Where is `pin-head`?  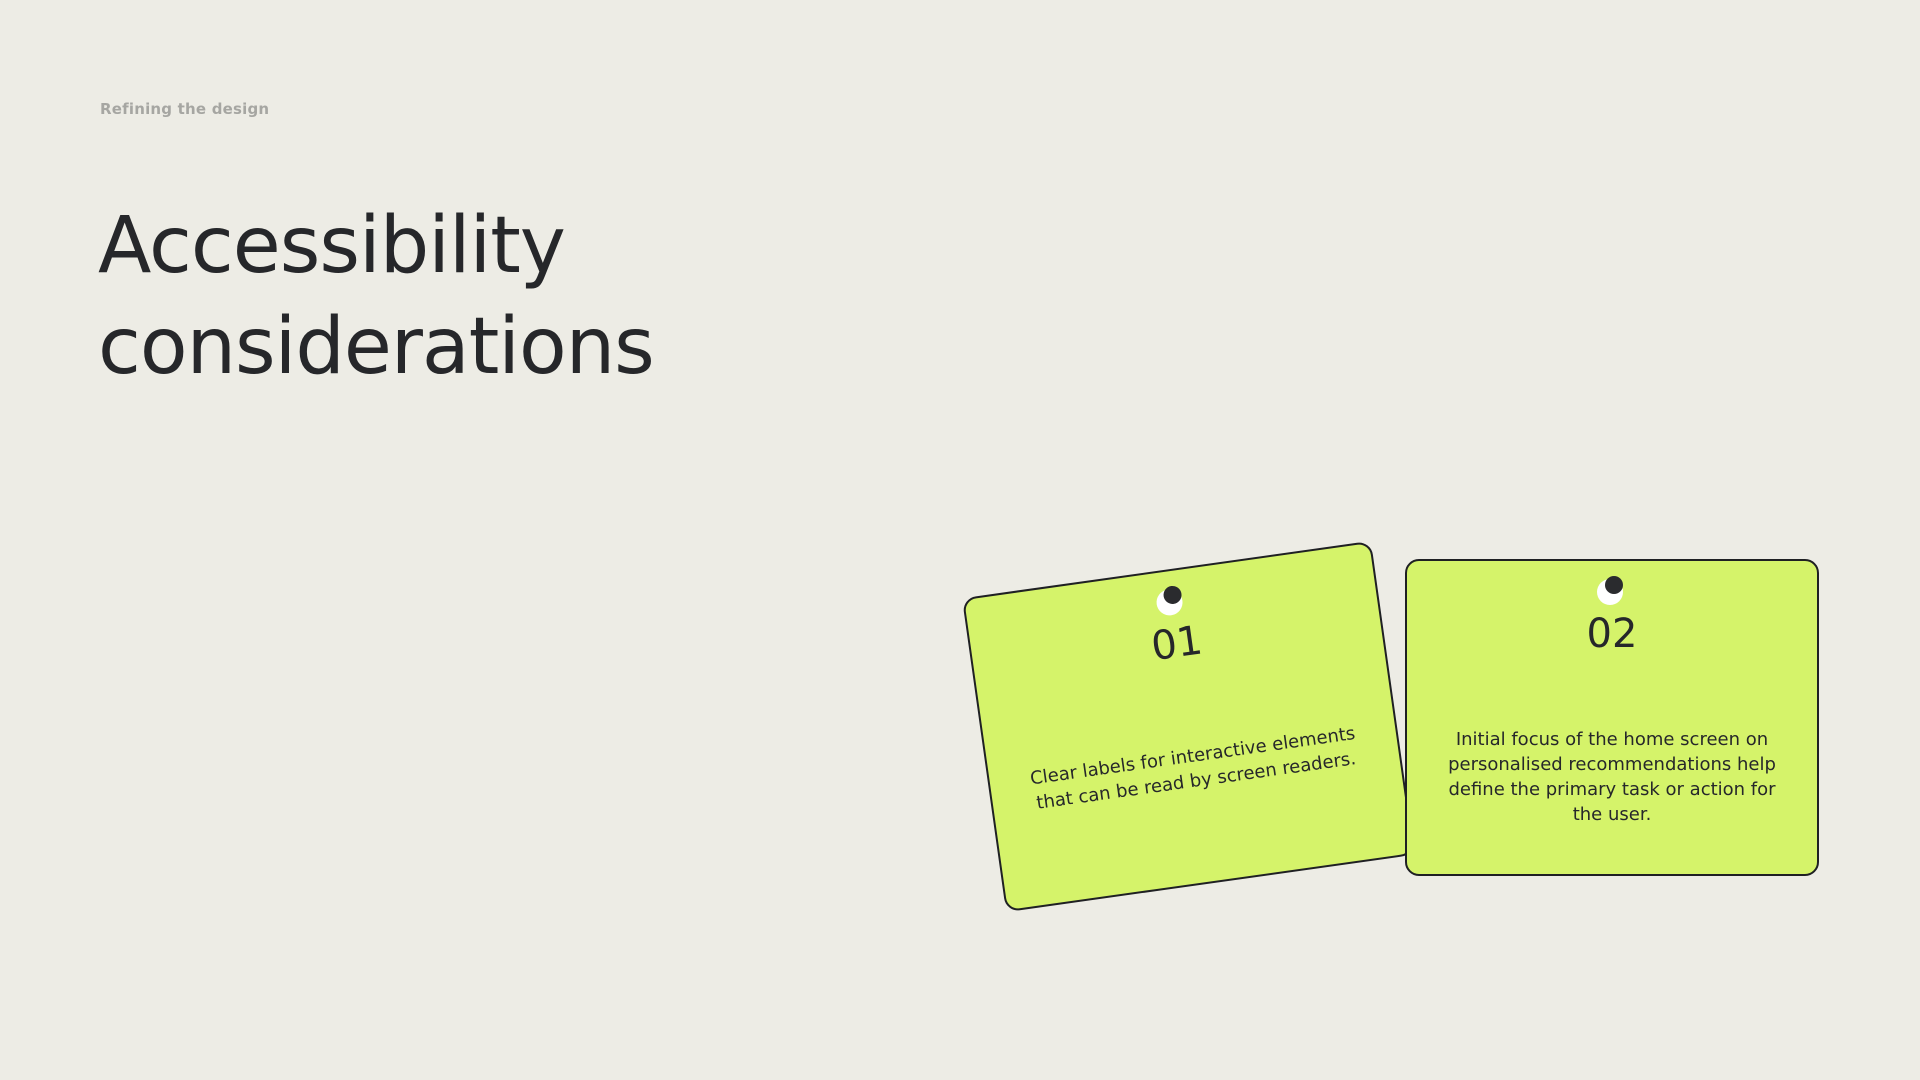 pin-head is located at coordinates (1614, 585).